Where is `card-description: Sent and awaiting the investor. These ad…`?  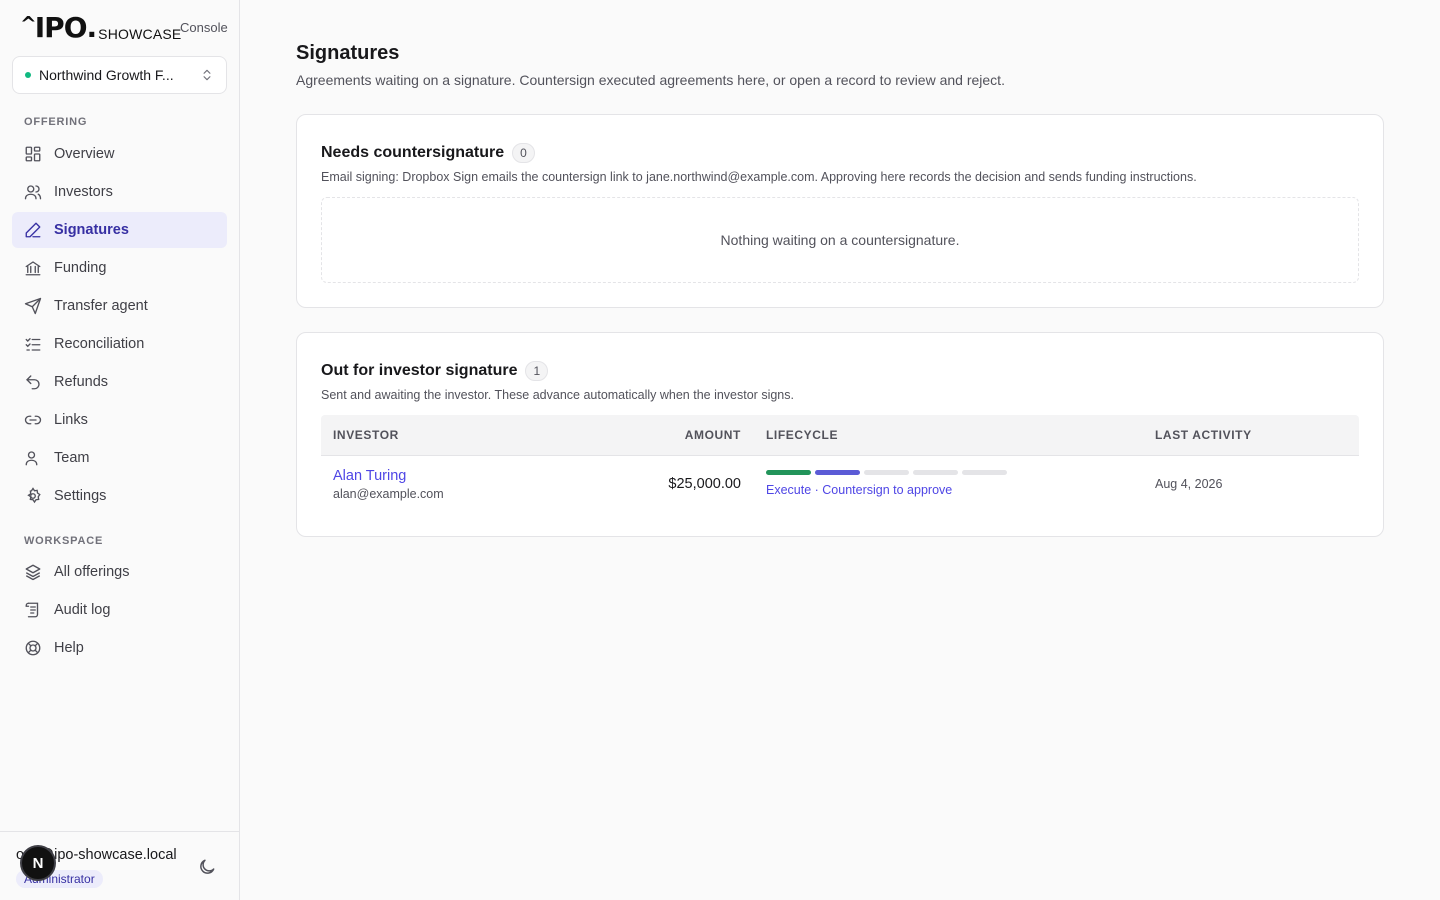
card-description: Sent and awaiting the investor. These ad… is located at coordinates (557, 395).